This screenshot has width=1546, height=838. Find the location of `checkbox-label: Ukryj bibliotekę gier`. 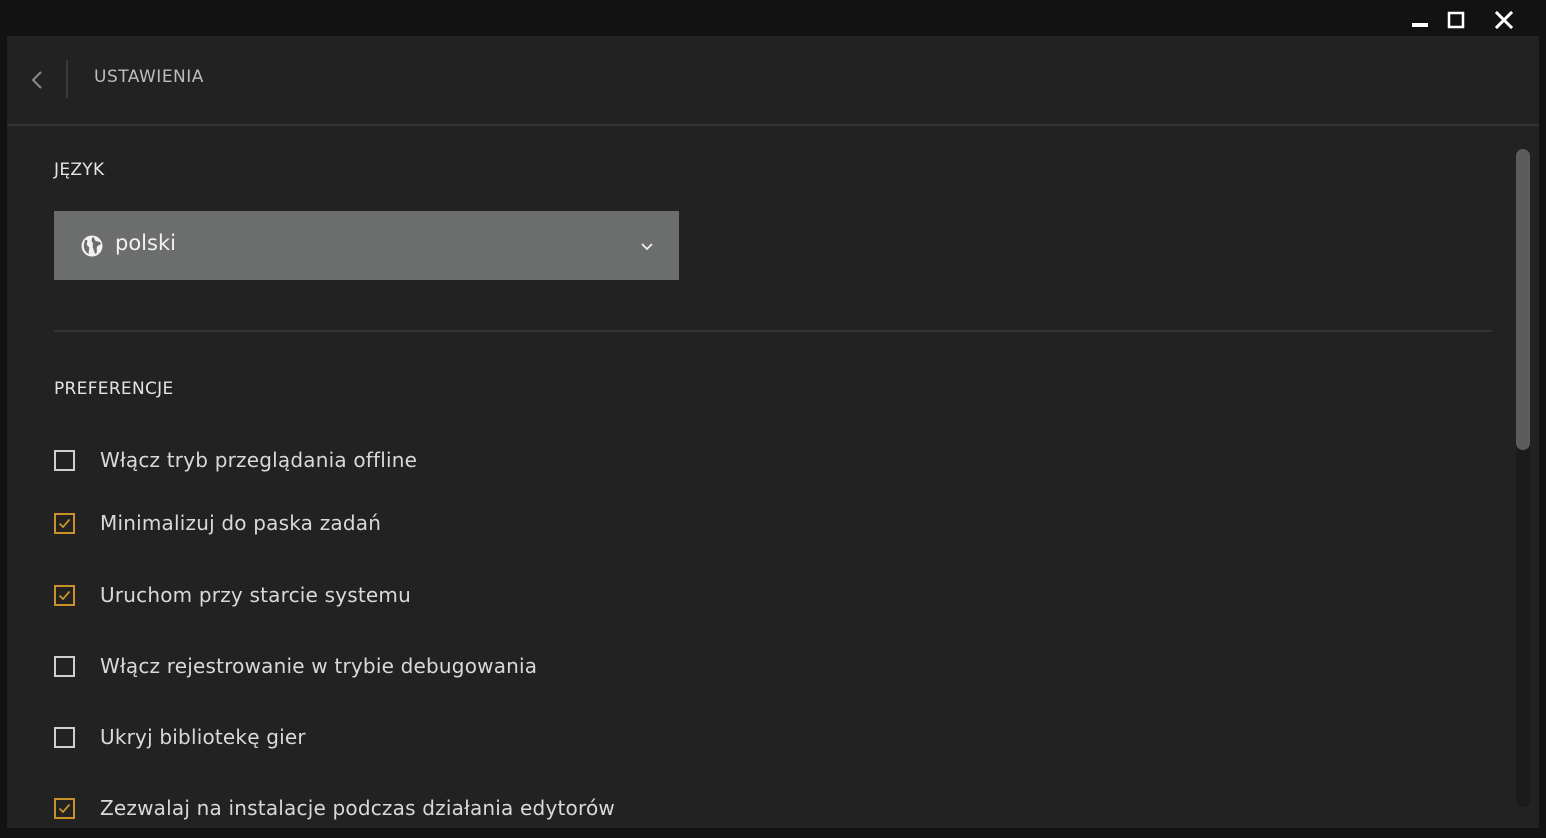

checkbox-label: Ukryj bibliotekę gier is located at coordinates (203, 737).